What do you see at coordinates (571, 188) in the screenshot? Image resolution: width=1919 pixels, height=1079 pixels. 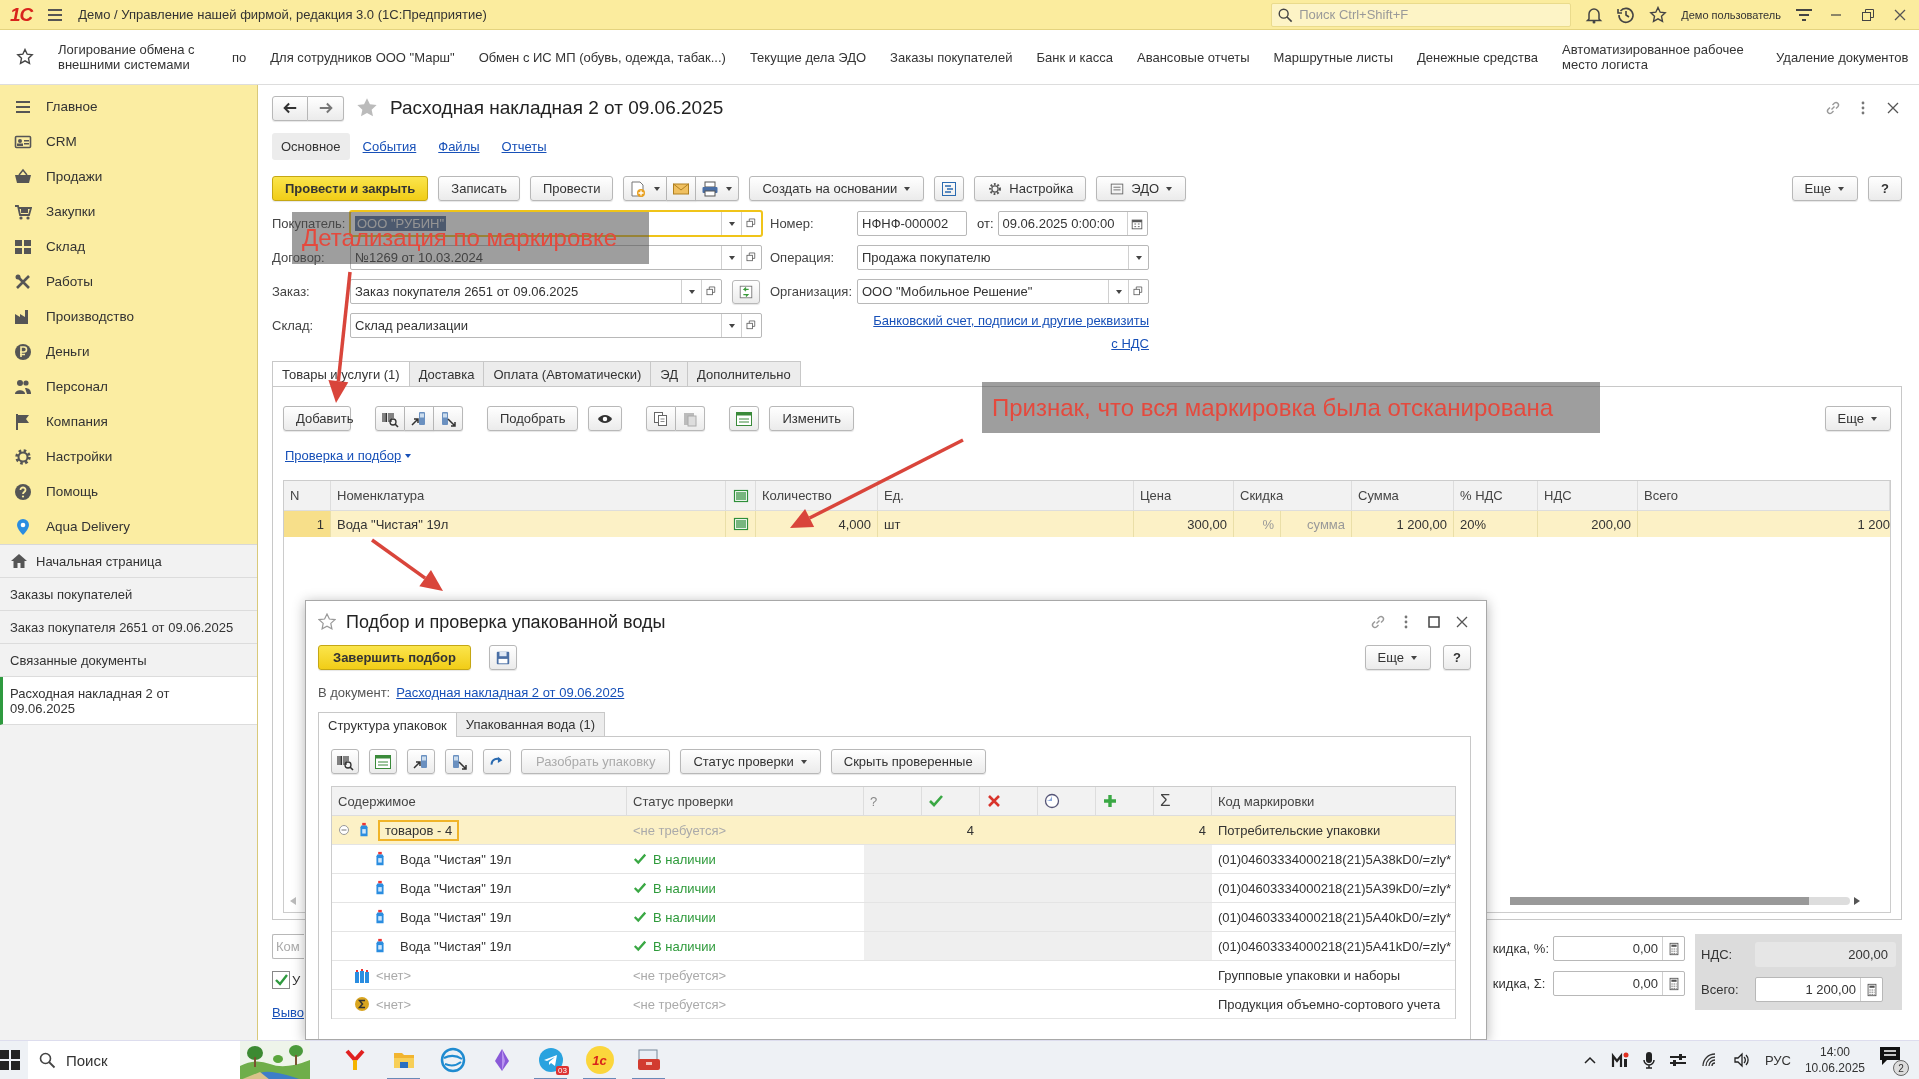 I see `post-button: Провести` at bounding box center [571, 188].